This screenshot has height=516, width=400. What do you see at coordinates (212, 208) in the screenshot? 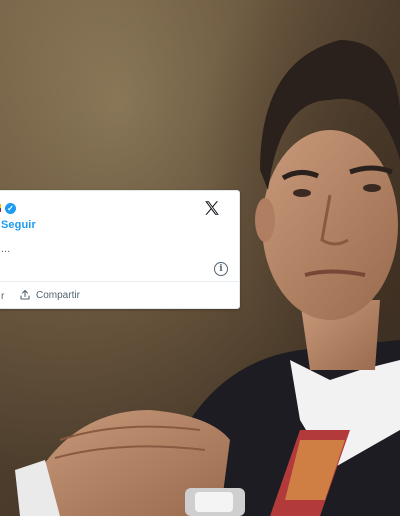
I see `x-logo-icon` at bounding box center [212, 208].